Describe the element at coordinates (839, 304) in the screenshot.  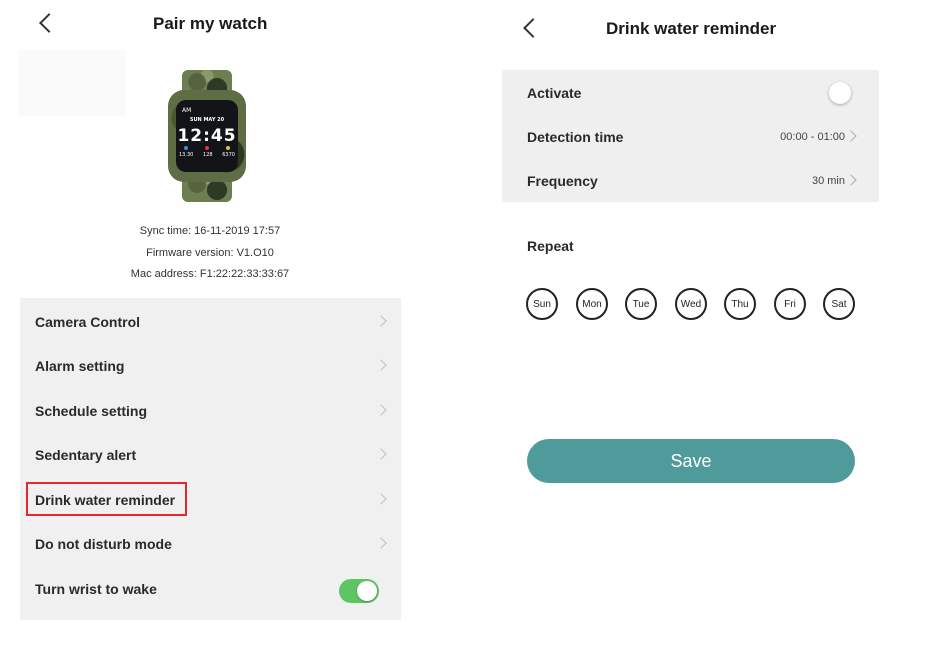
I see `day-sat: Sat` at that location.